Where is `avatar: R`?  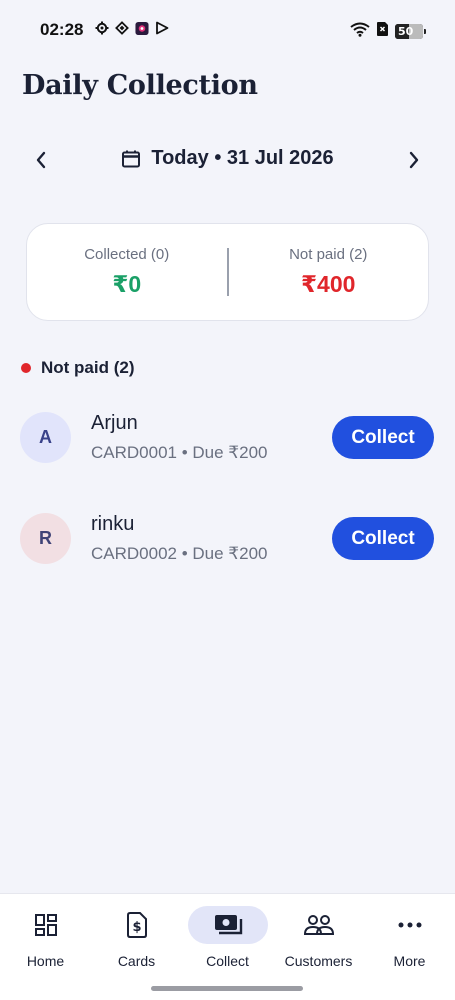
avatar: R is located at coordinates (45, 538).